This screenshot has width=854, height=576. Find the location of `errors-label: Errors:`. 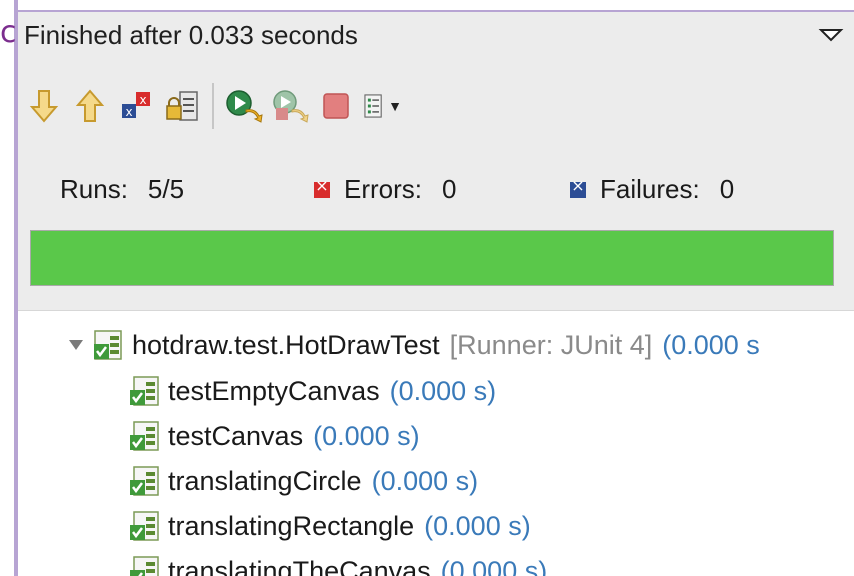

errors-label: Errors: is located at coordinates (383, 189).